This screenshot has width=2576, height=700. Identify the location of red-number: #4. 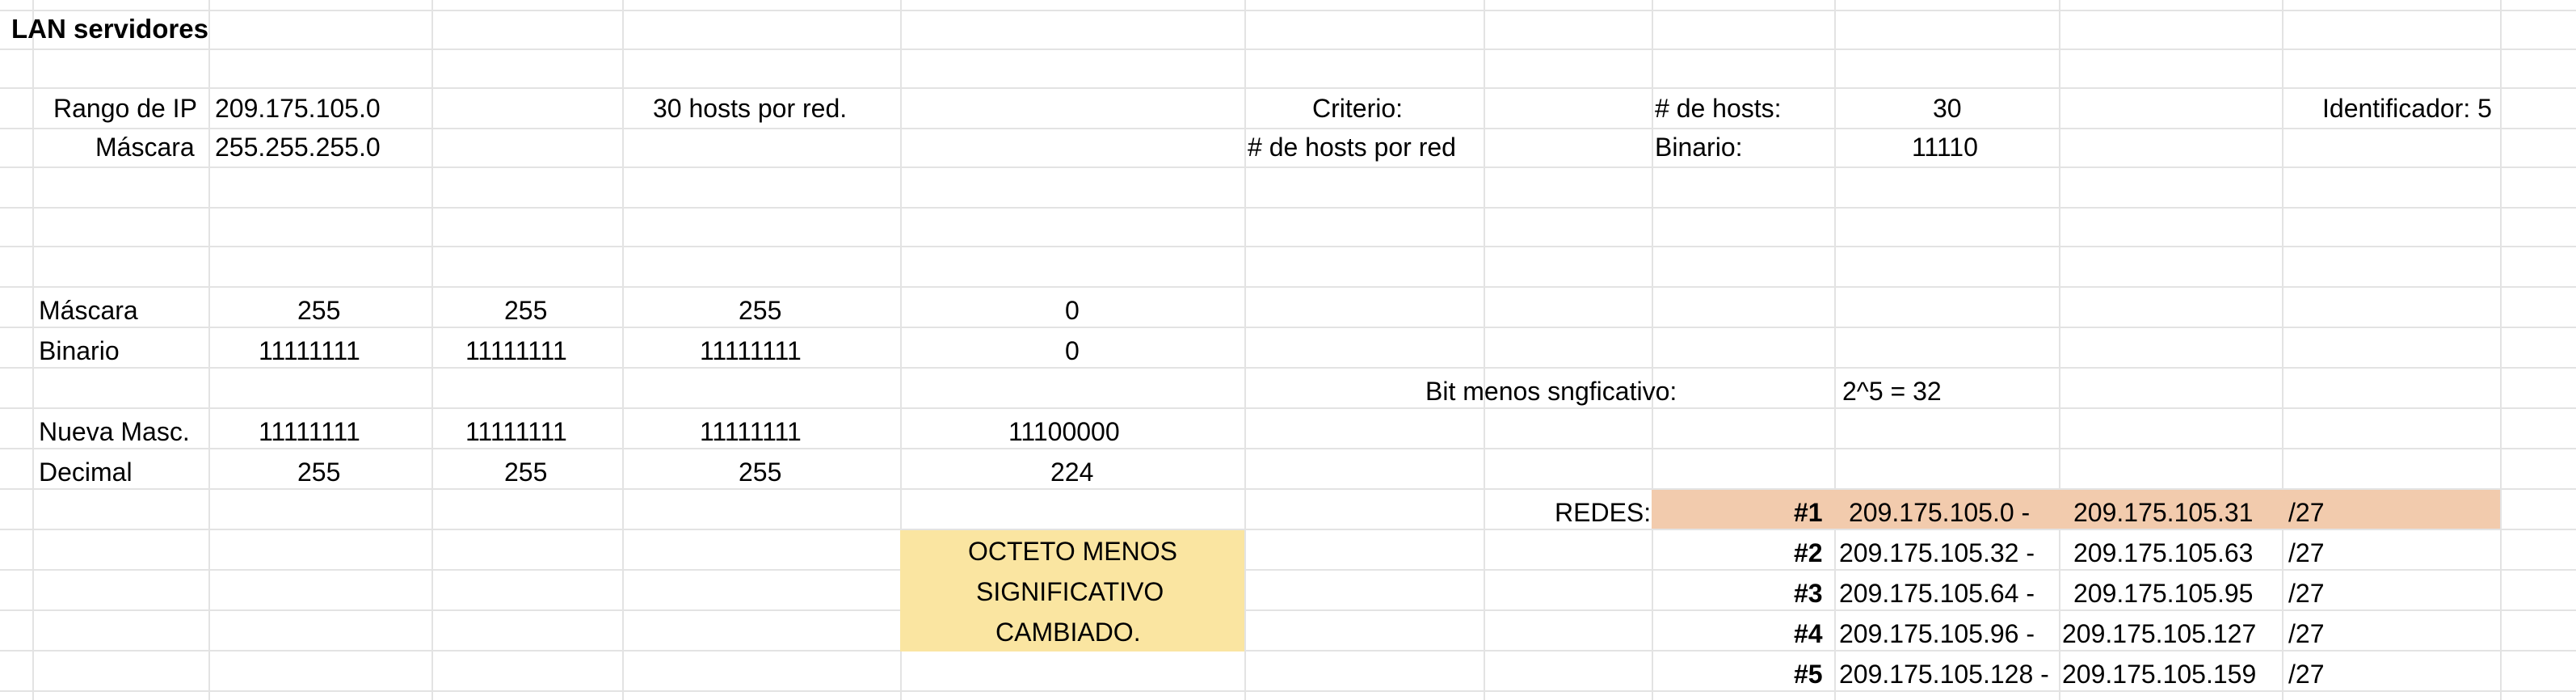
(1808, 633).